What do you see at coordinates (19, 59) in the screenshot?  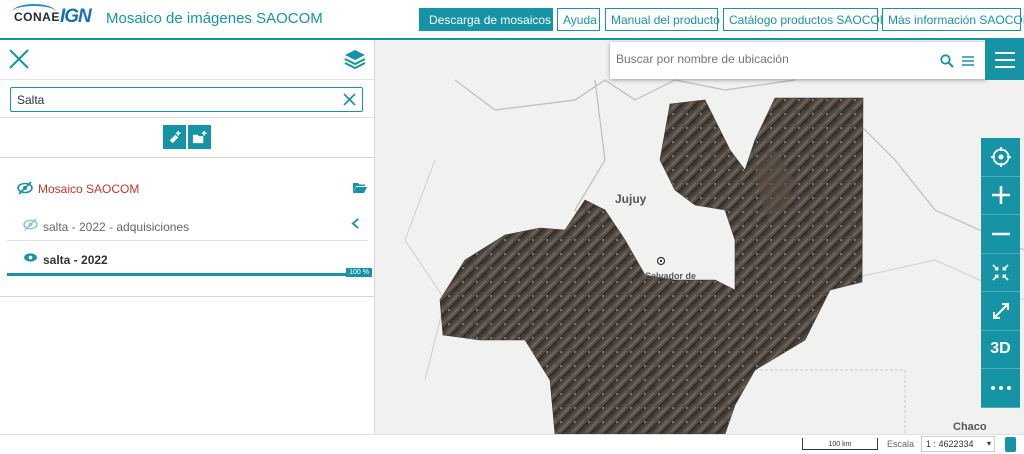 I see `close-icon` at bounding box center [19, 59].